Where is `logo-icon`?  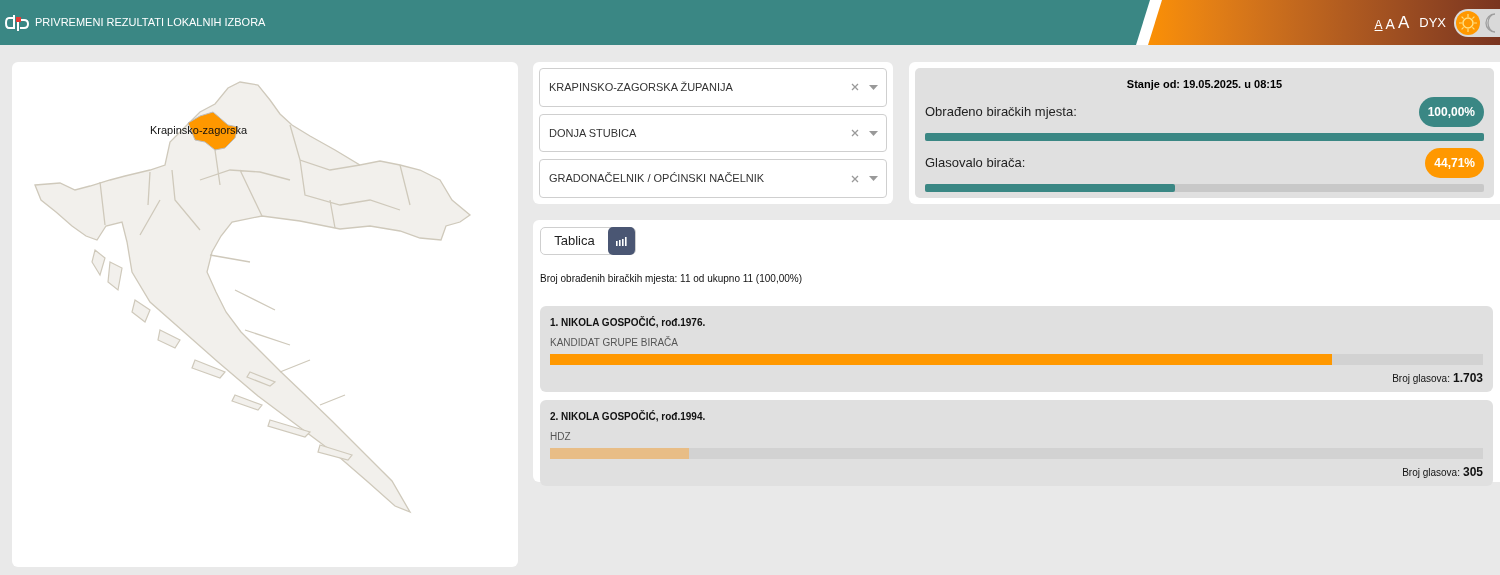
logo-icon is located at coordinates (17, 22).